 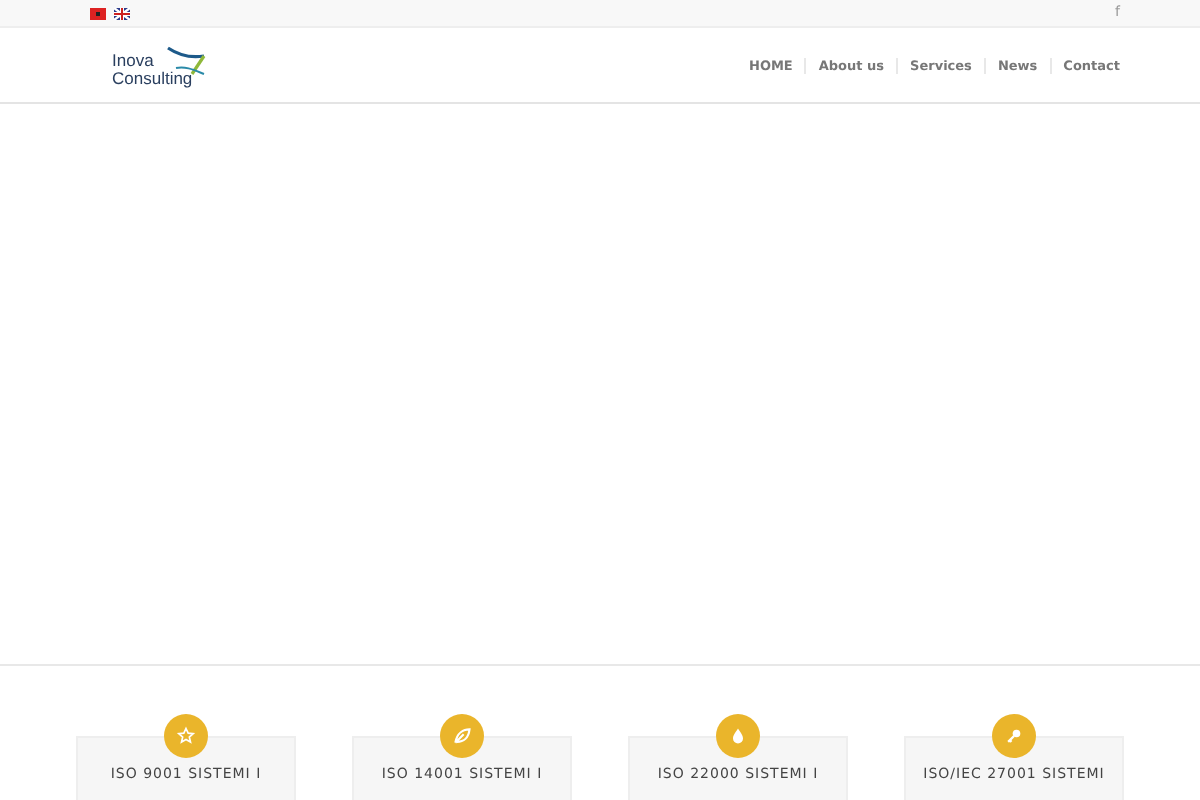 I want to click on company-logo-text: Inova Consulting, so click(x=152, y=69).